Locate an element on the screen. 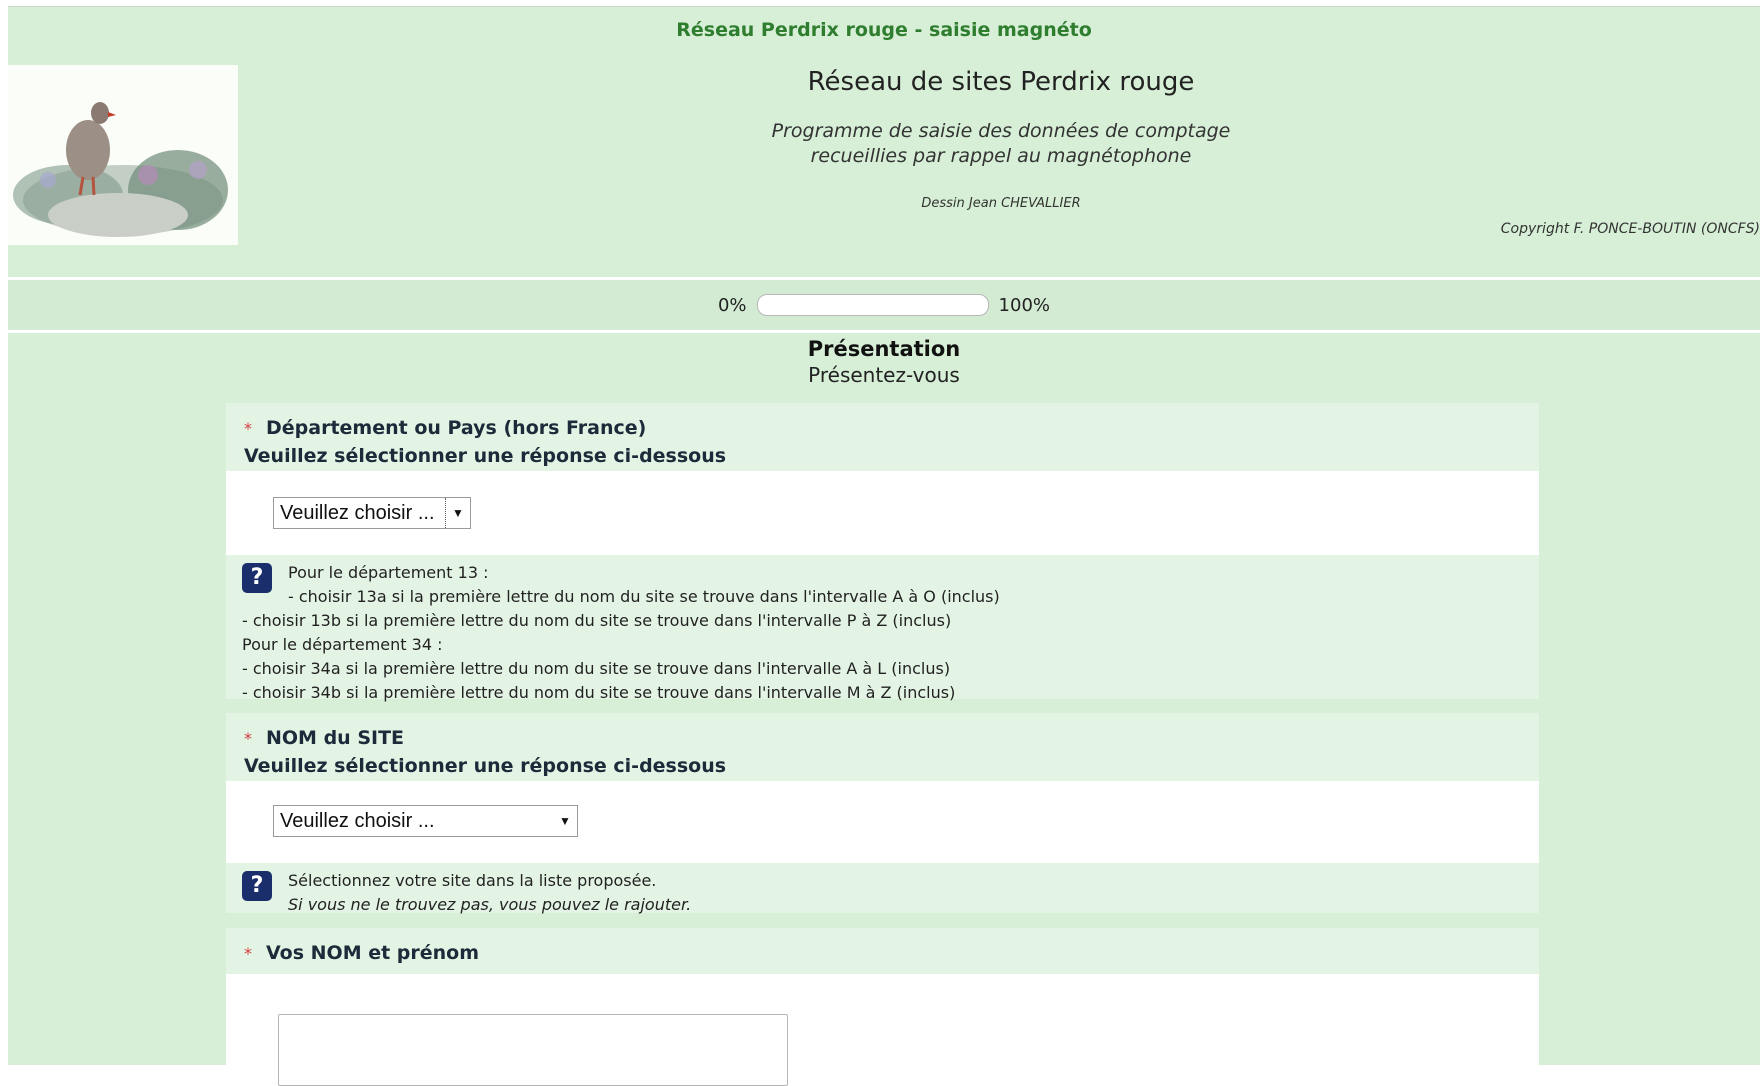 The width and height of the screenshot is (1762, 1086). progress-end-label: 100% is located at coordinates (1024, 305).